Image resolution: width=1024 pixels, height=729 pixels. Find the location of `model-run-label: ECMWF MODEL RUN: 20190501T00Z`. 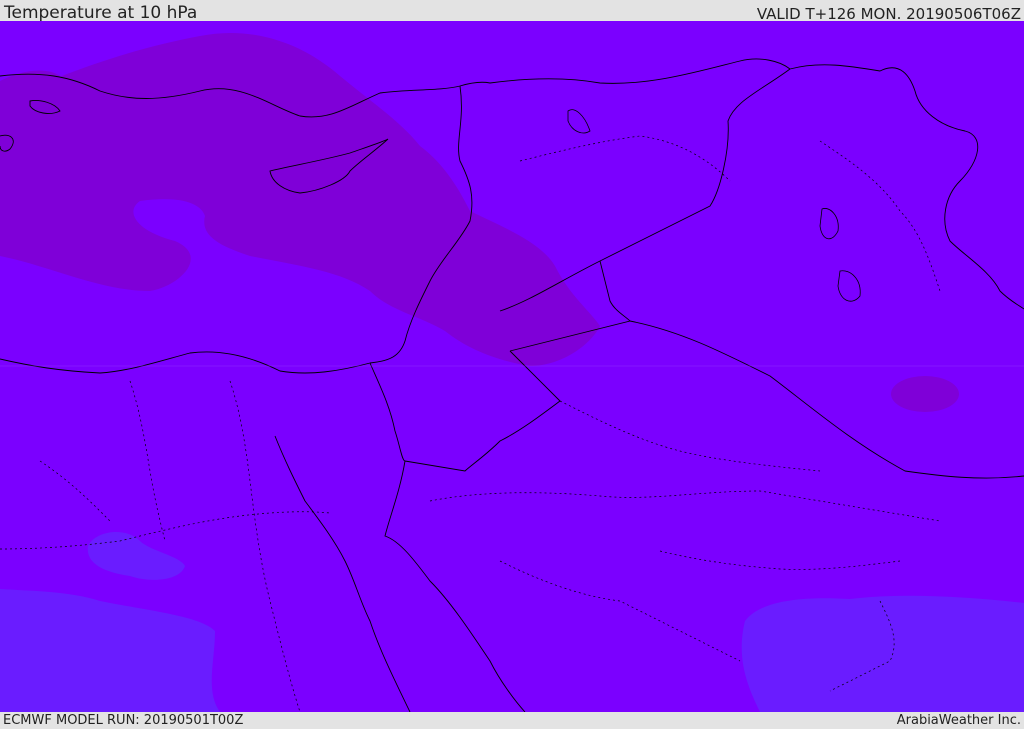

model-run-label: ECMWF MODEL RUN: 20190501T00Z is located at coordinates (123, 720).